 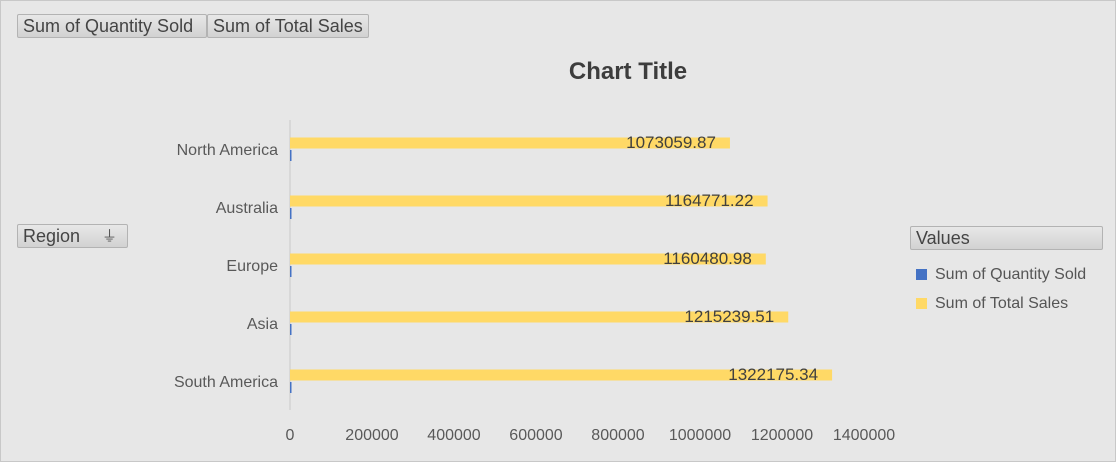 What do you see at coordinates (864, 435) in the screenshot?
I see `x-tick-label: 1400000` at bounding box center [864, 435].